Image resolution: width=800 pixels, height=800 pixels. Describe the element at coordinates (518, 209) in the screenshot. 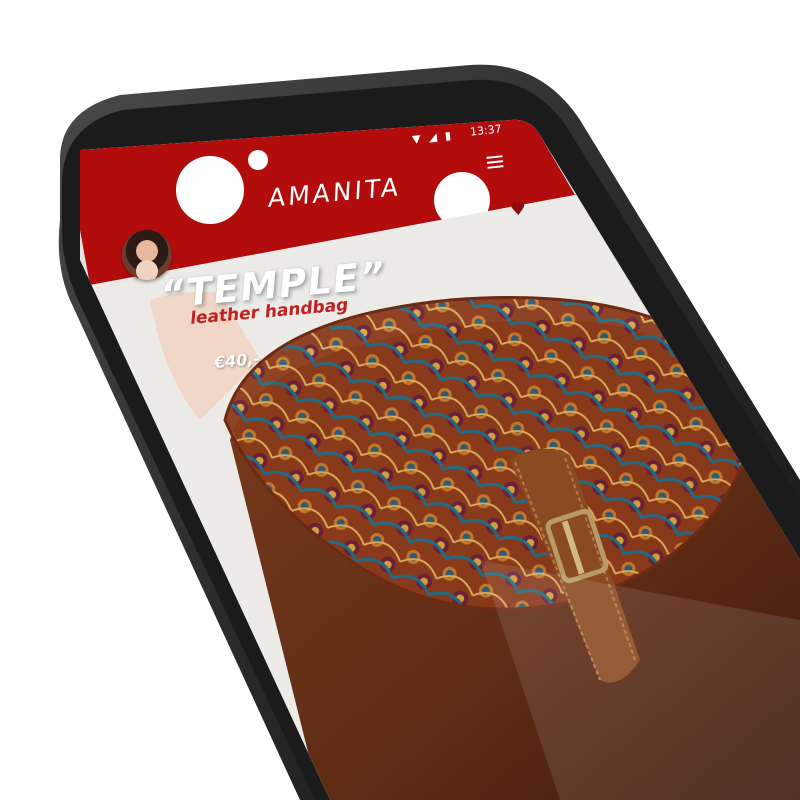

I see `heart-icon: ♥` at that location.